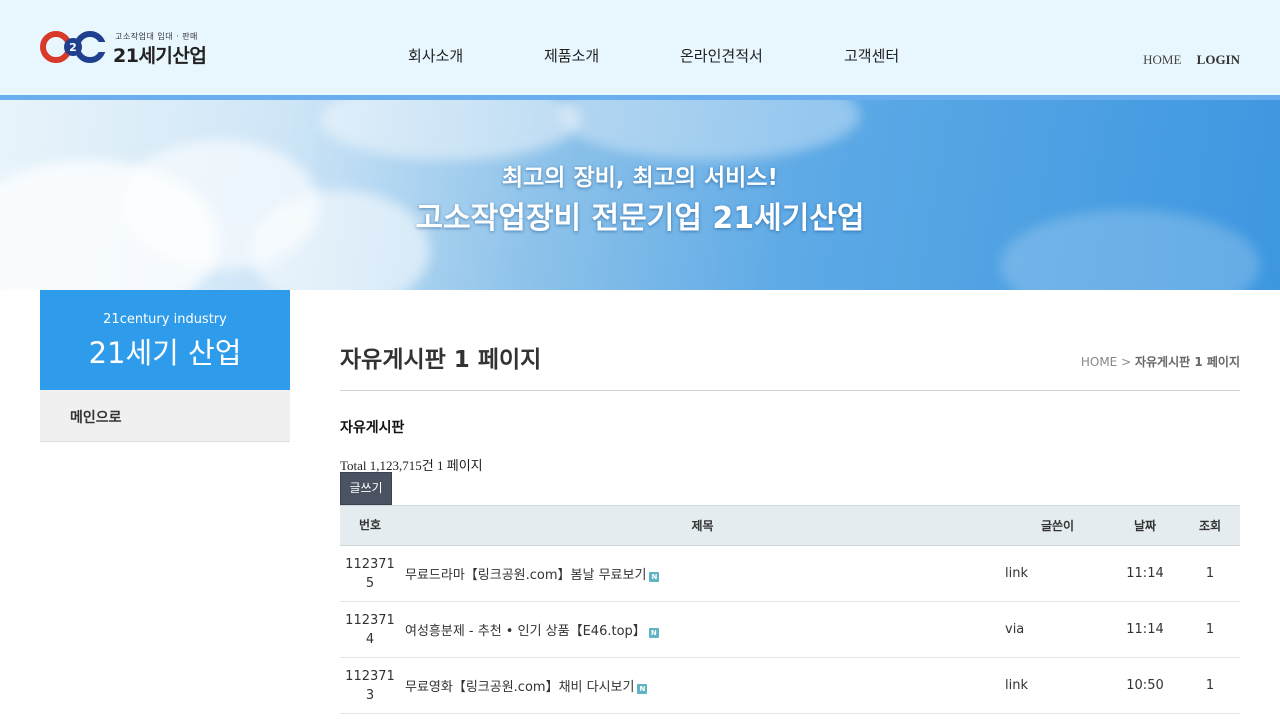  What do you see at coordinates (1099, 362) in the screenshot?
I see `breadcrumb-home: HOME` at bounding box center [1099, 362].